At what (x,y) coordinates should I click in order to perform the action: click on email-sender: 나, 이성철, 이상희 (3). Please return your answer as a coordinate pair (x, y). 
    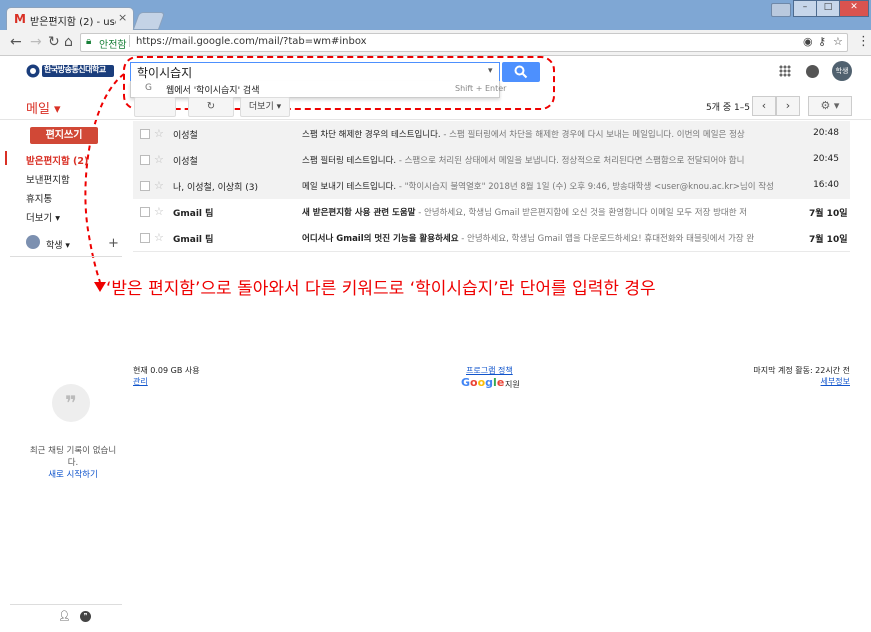
    Looking at the image, I should click on (216, 188).